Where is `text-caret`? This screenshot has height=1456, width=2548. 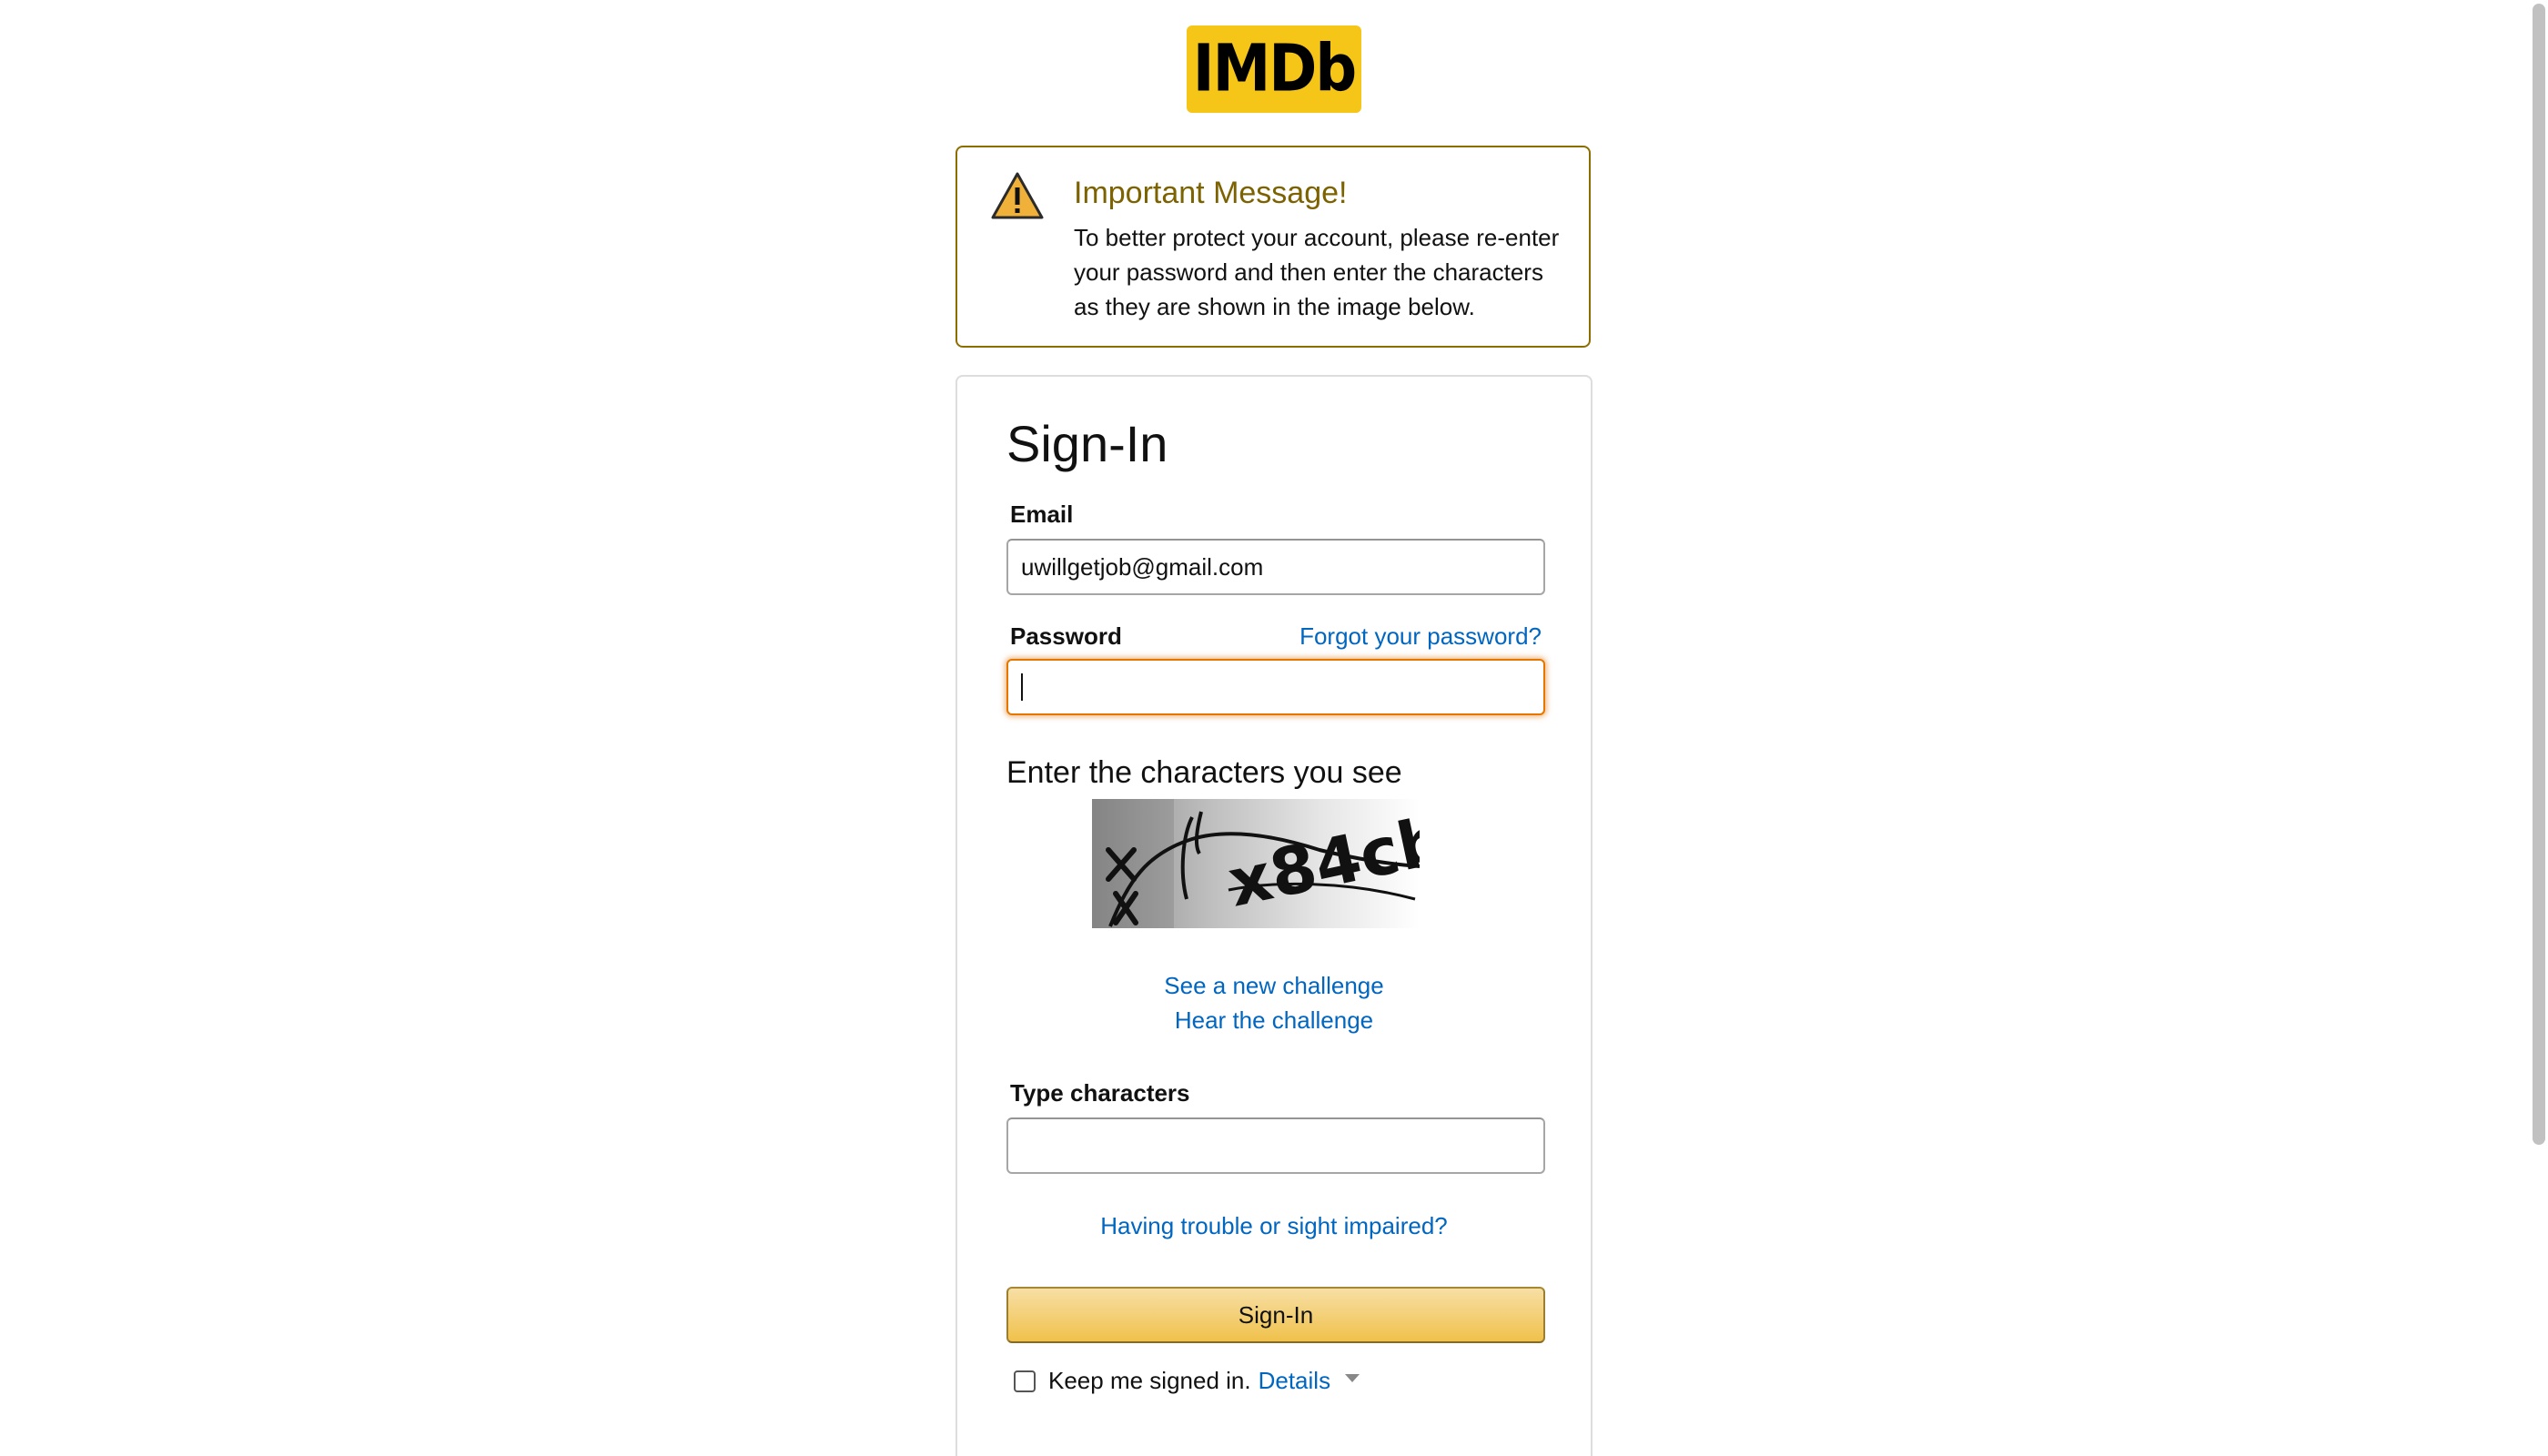
text-caret is located at coordinates (1022, 687).